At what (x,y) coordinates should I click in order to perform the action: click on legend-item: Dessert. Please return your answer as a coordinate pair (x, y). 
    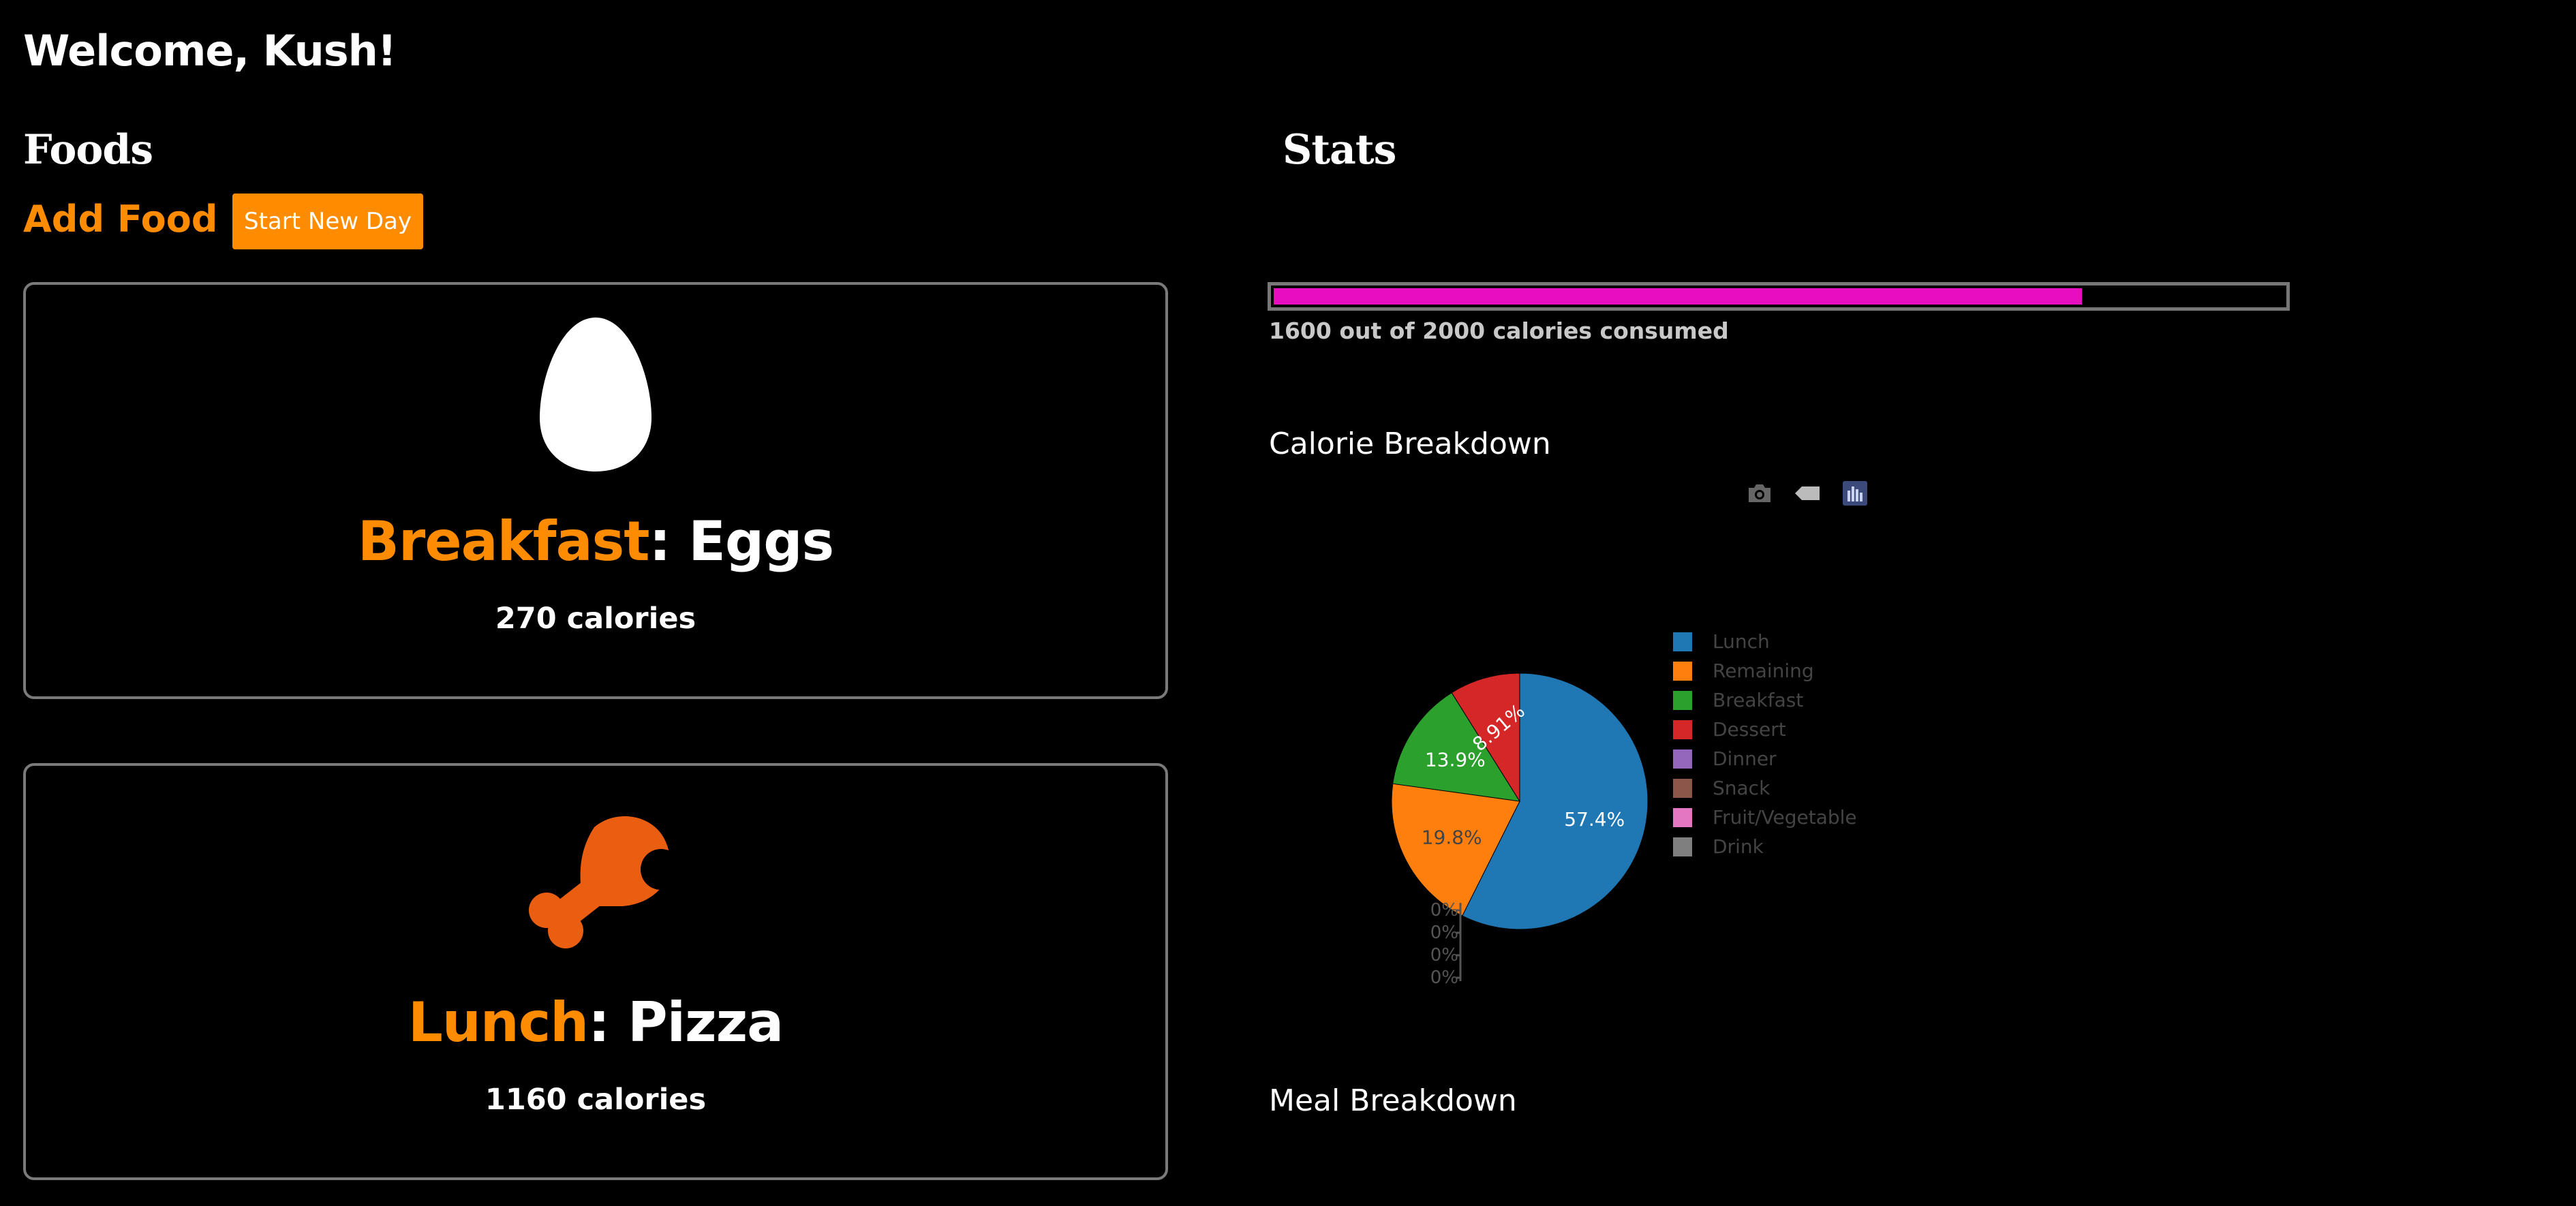
    Looking at the image, I should click on (1765, 730).